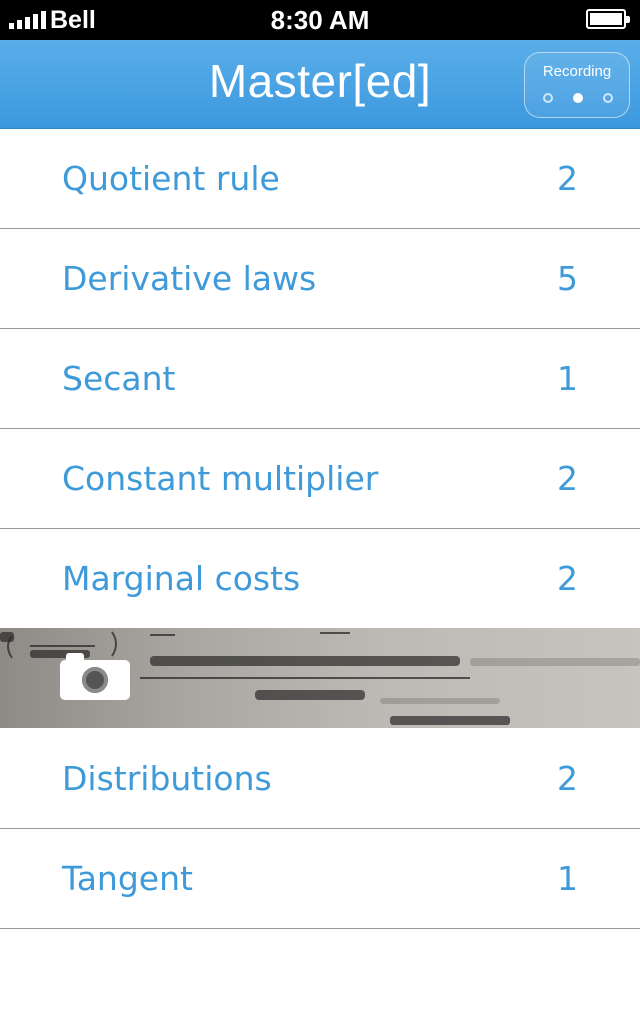 Image resolution: width=640 pixels, height=1028 pixels. I want to click on topic-label: Constant multiplier, so click(220, 478).